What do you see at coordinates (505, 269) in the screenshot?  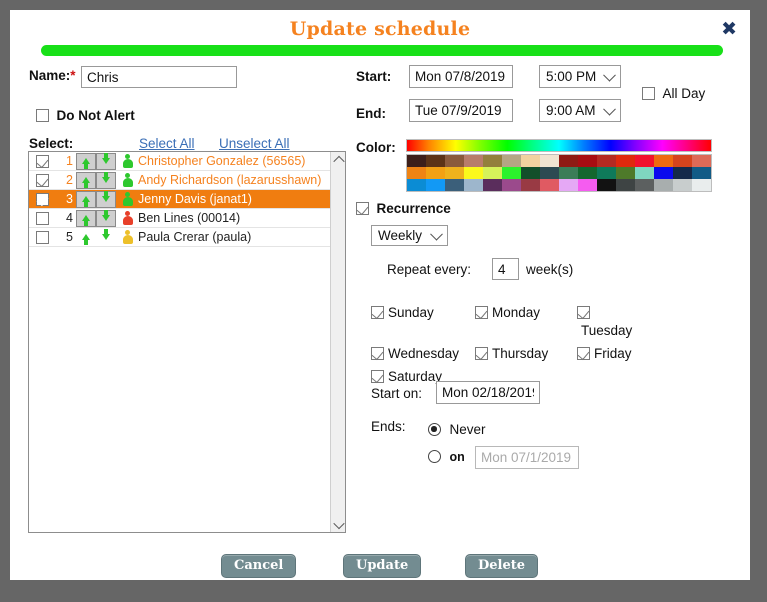 I see `repeat-interval-input` at bounding box center [505, 269].